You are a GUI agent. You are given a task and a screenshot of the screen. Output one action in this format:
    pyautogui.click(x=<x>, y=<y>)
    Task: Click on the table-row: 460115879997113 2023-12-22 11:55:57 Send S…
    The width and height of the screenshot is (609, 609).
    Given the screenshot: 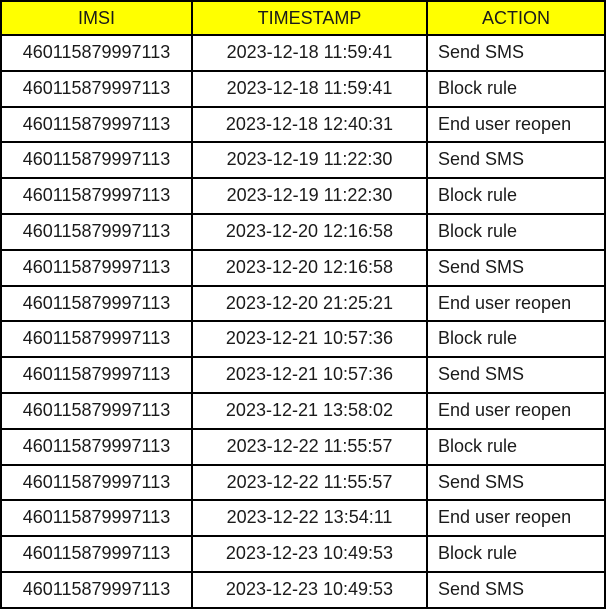 What is the action you would take?
    pyautogui.click(x=303, y=482)
    